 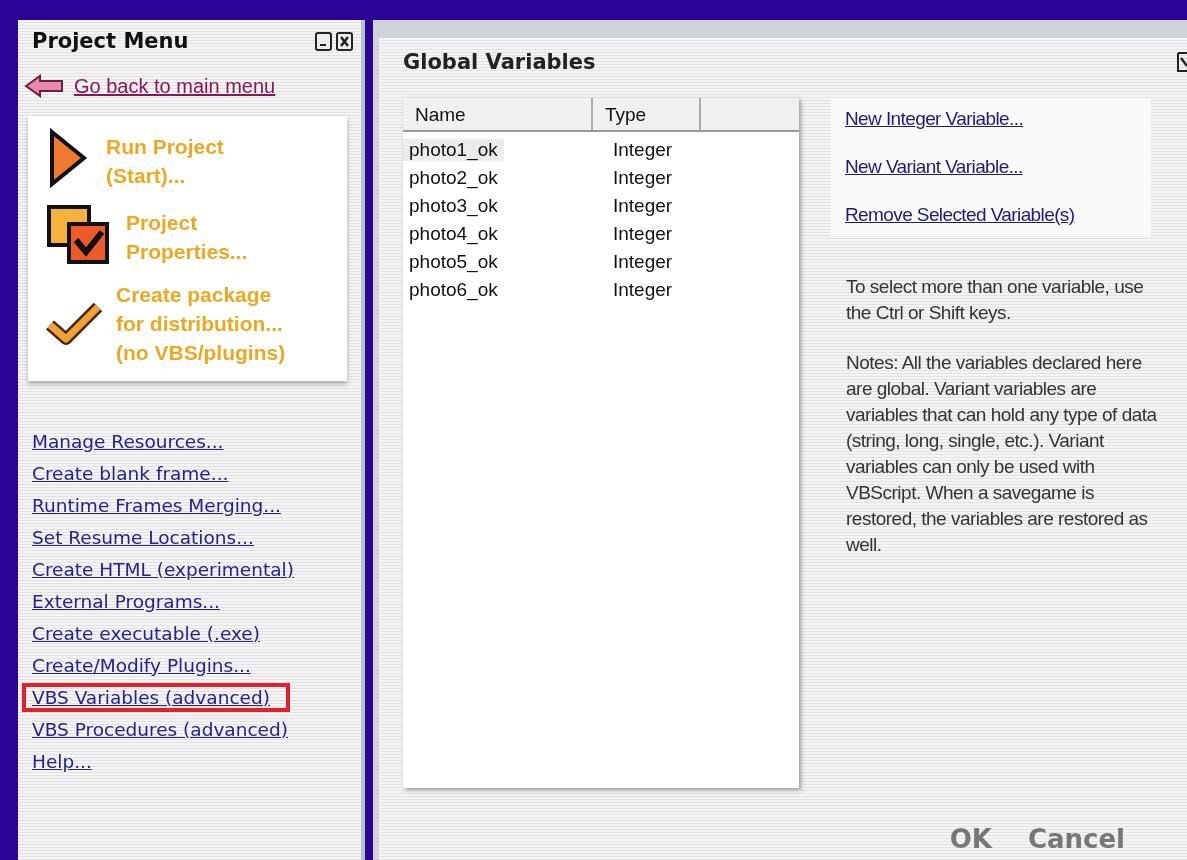 What do you see at coordinates (453, 206) in the screenshot?
I see `variable-name: photo3_ok` at bounding box center [453, 206].